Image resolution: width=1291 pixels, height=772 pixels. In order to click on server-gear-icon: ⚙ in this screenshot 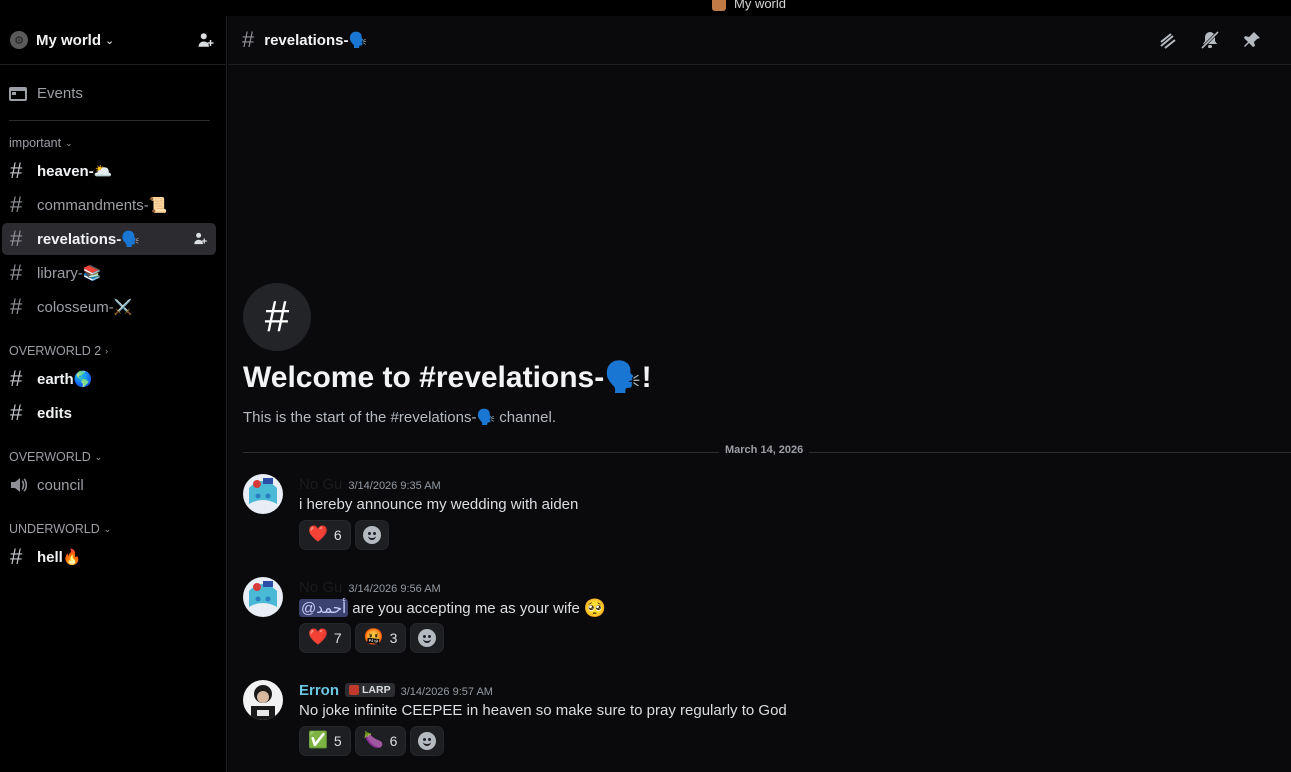, I will do `click(19, 40)`.